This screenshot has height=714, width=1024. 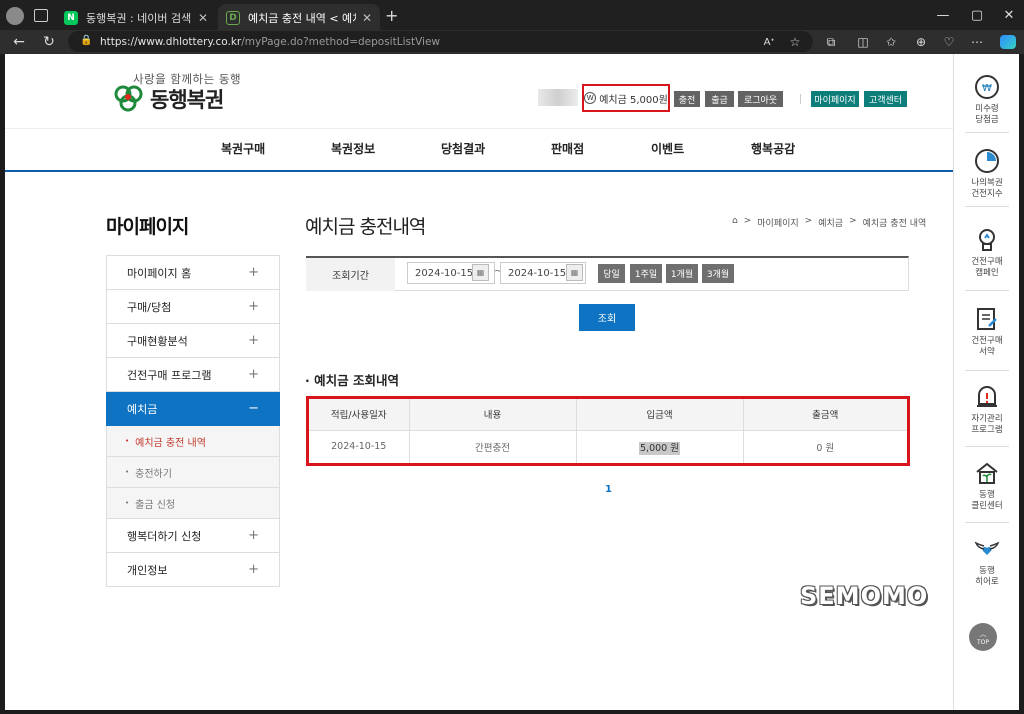 I want to click on read-aloud-icon: Aᐩ, so click(x=769, y=42).